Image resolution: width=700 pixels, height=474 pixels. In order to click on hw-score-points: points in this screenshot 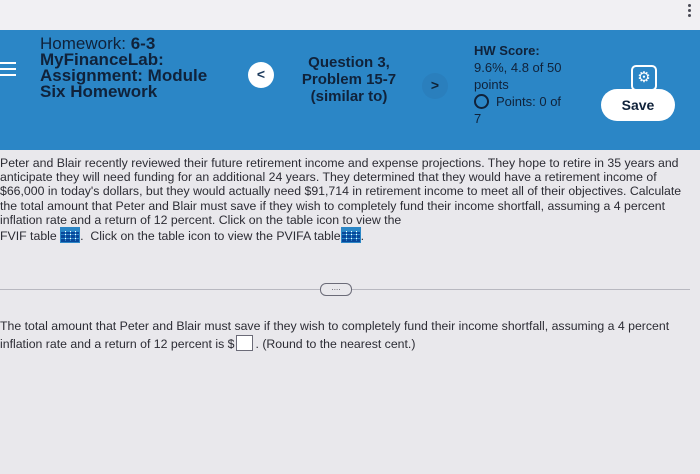, I will do `click(491, 84)`.